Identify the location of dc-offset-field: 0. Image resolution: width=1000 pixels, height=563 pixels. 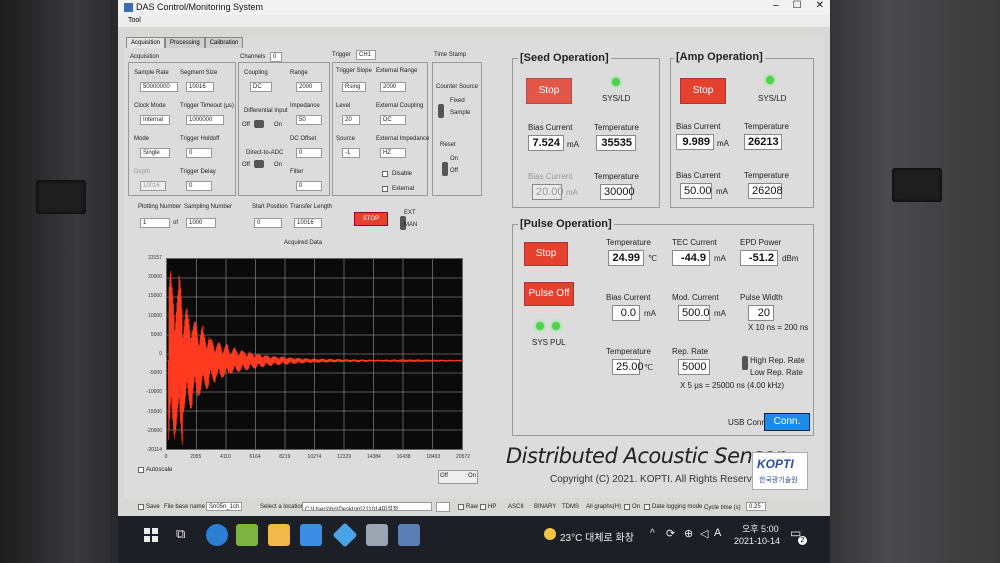
(309, 153).